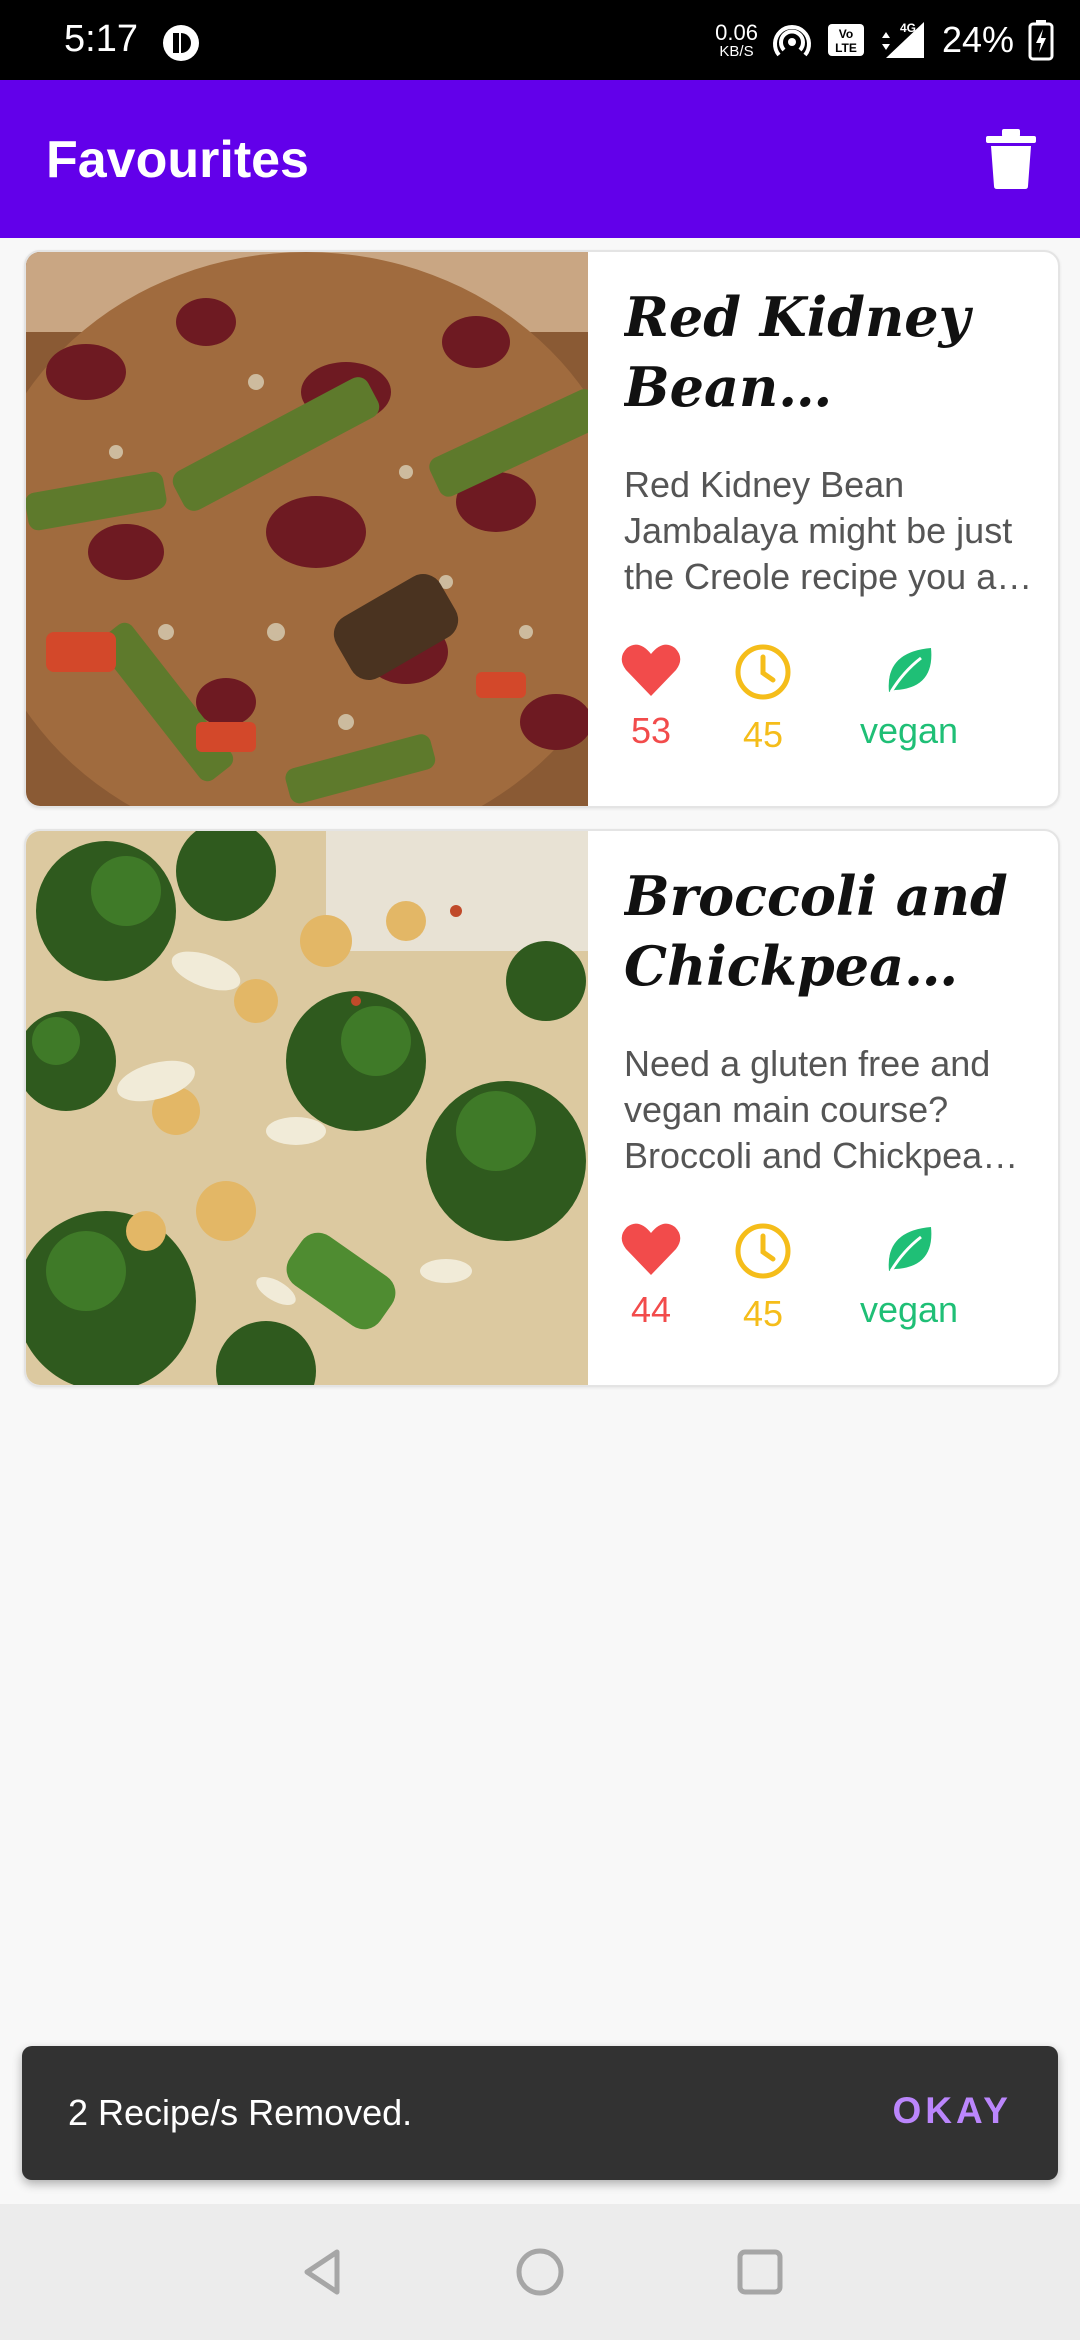  What do you see at coordinates (177, 160) in the screenshot?
I see `page-title: Favourites` at bounding box center [177, 160].